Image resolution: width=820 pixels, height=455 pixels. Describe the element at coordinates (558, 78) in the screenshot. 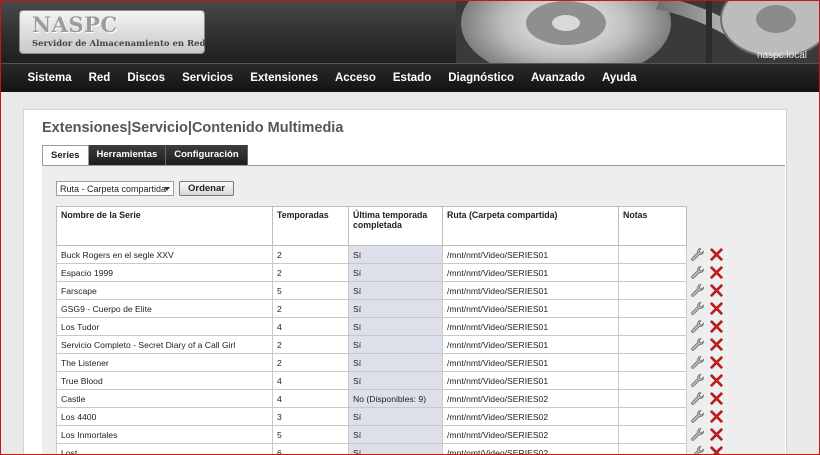

I see `menu-item-avanzado: Avanzado` at that location.